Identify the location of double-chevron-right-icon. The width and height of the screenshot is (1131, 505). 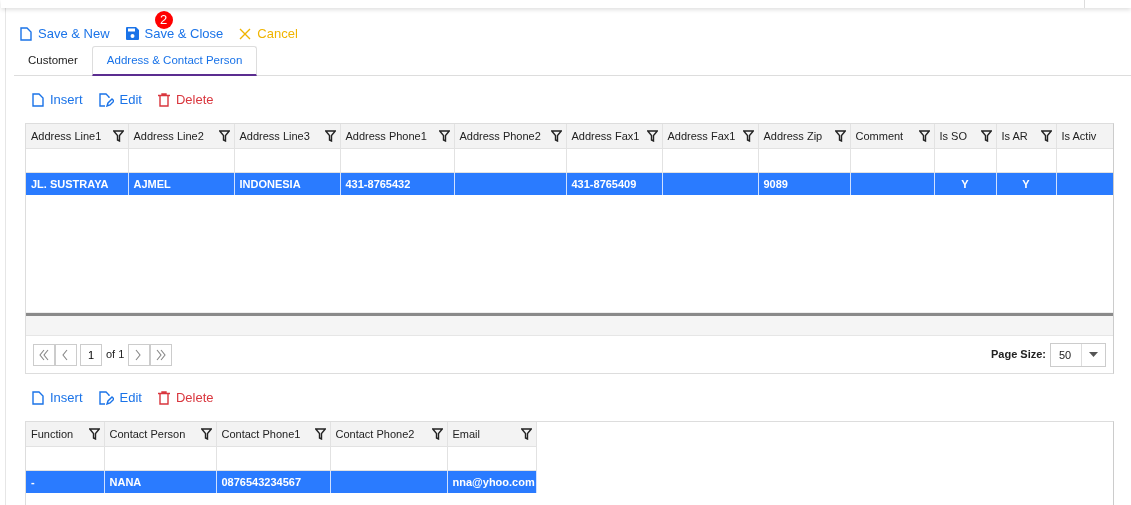
(161, 354).